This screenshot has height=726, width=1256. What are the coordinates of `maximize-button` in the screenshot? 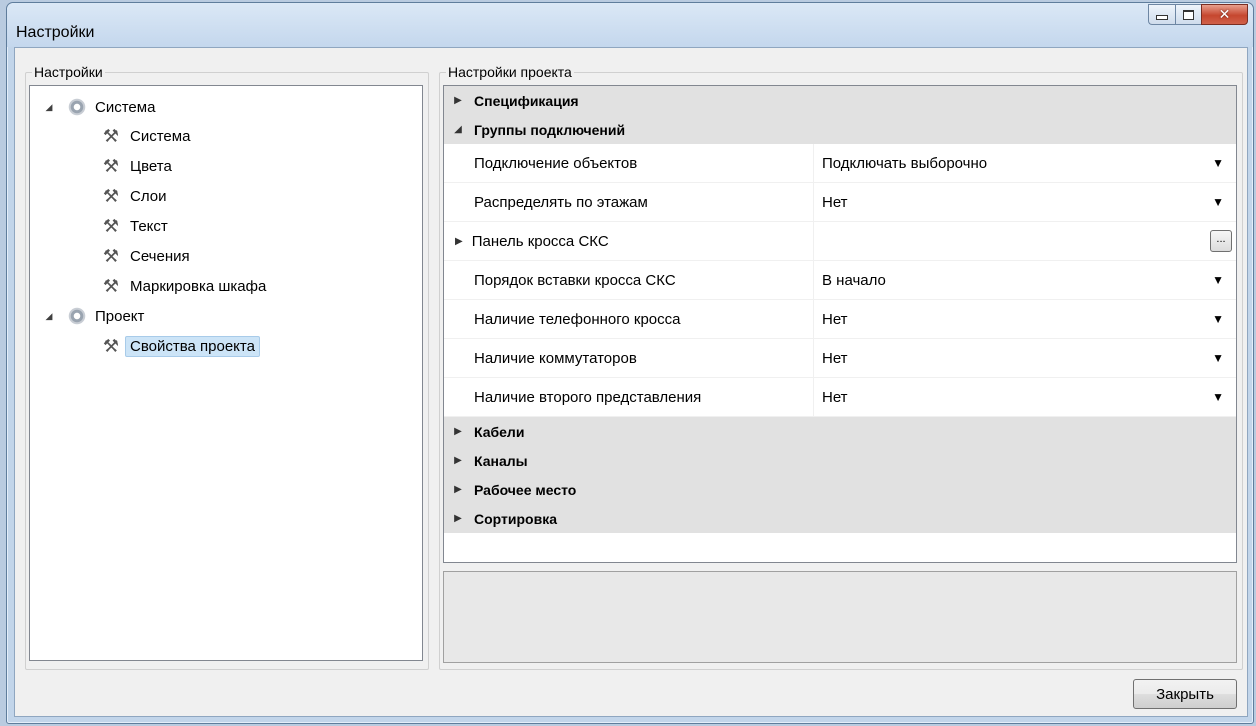 It's located at (1188, 14).